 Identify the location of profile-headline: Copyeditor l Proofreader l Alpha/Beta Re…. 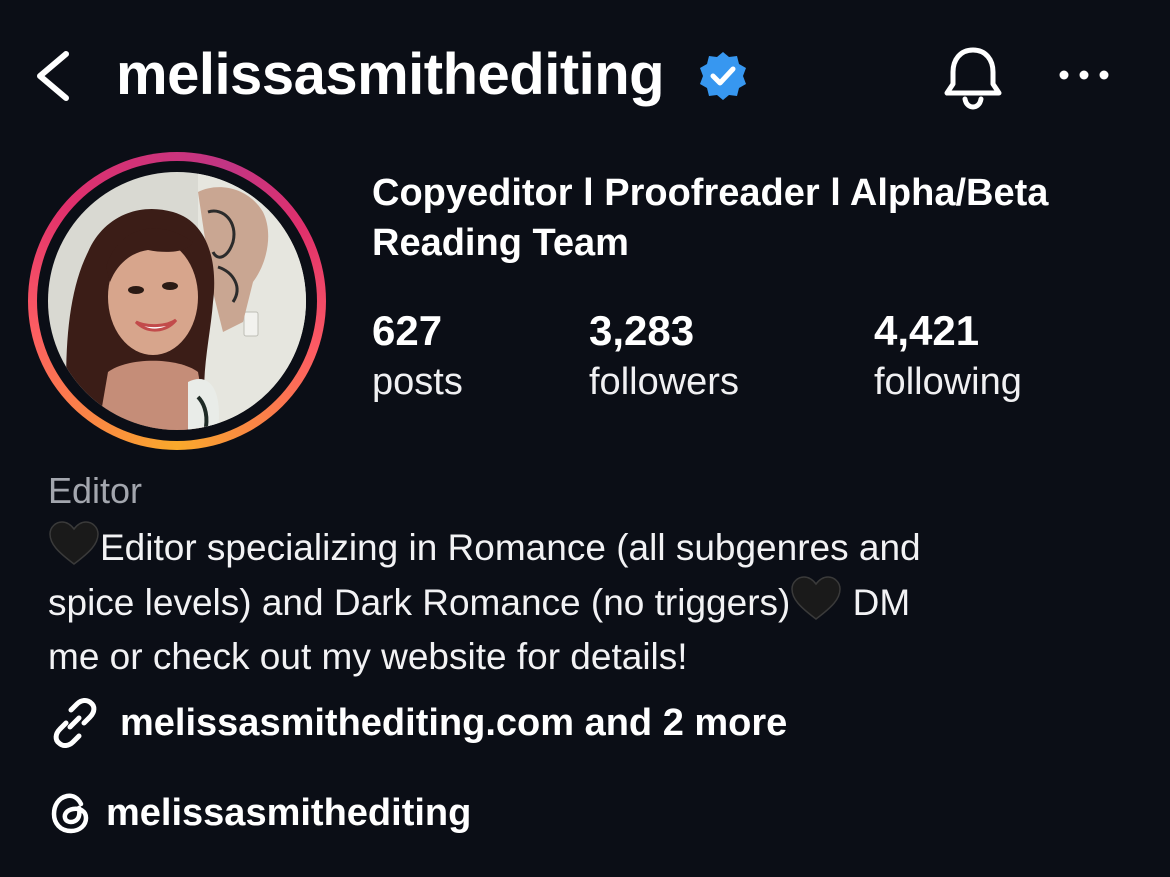
(762, 218).